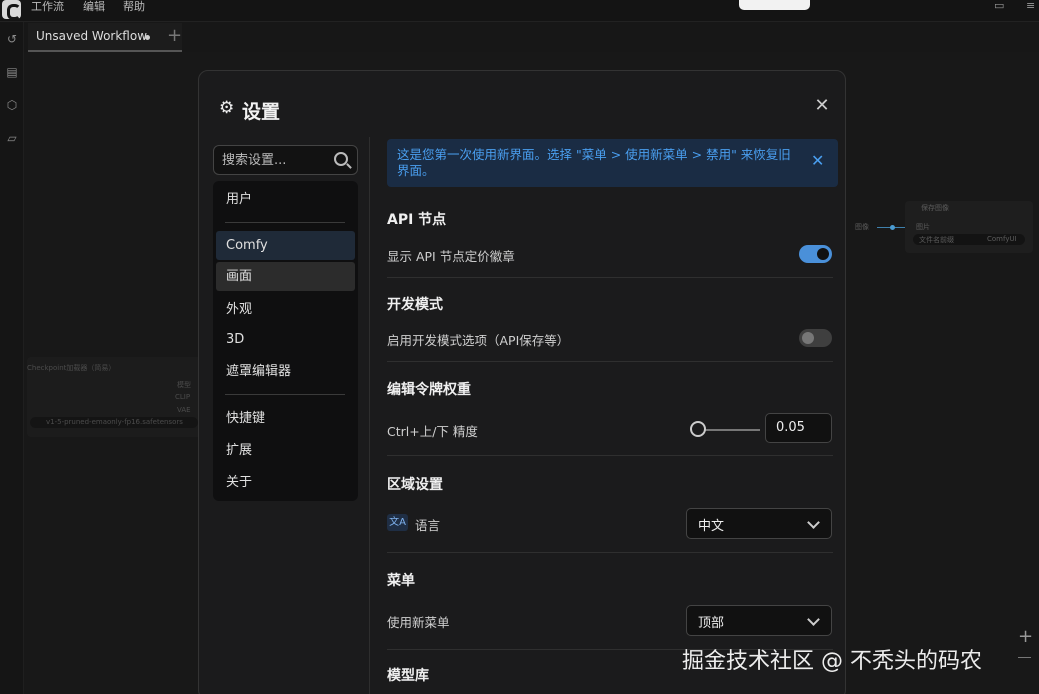  Describe the element at coordinates (1000, 6) in the screenshot. I see `panel-toggle-icon: ▭` at that location.